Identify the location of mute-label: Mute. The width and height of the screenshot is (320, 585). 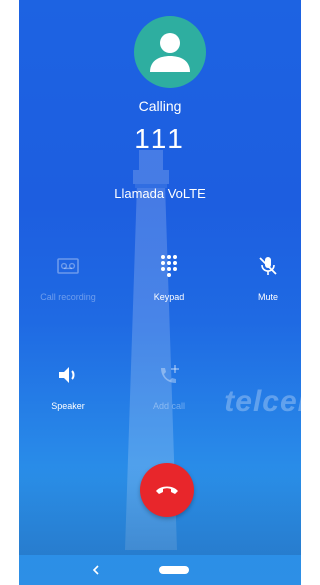
(267, 297).